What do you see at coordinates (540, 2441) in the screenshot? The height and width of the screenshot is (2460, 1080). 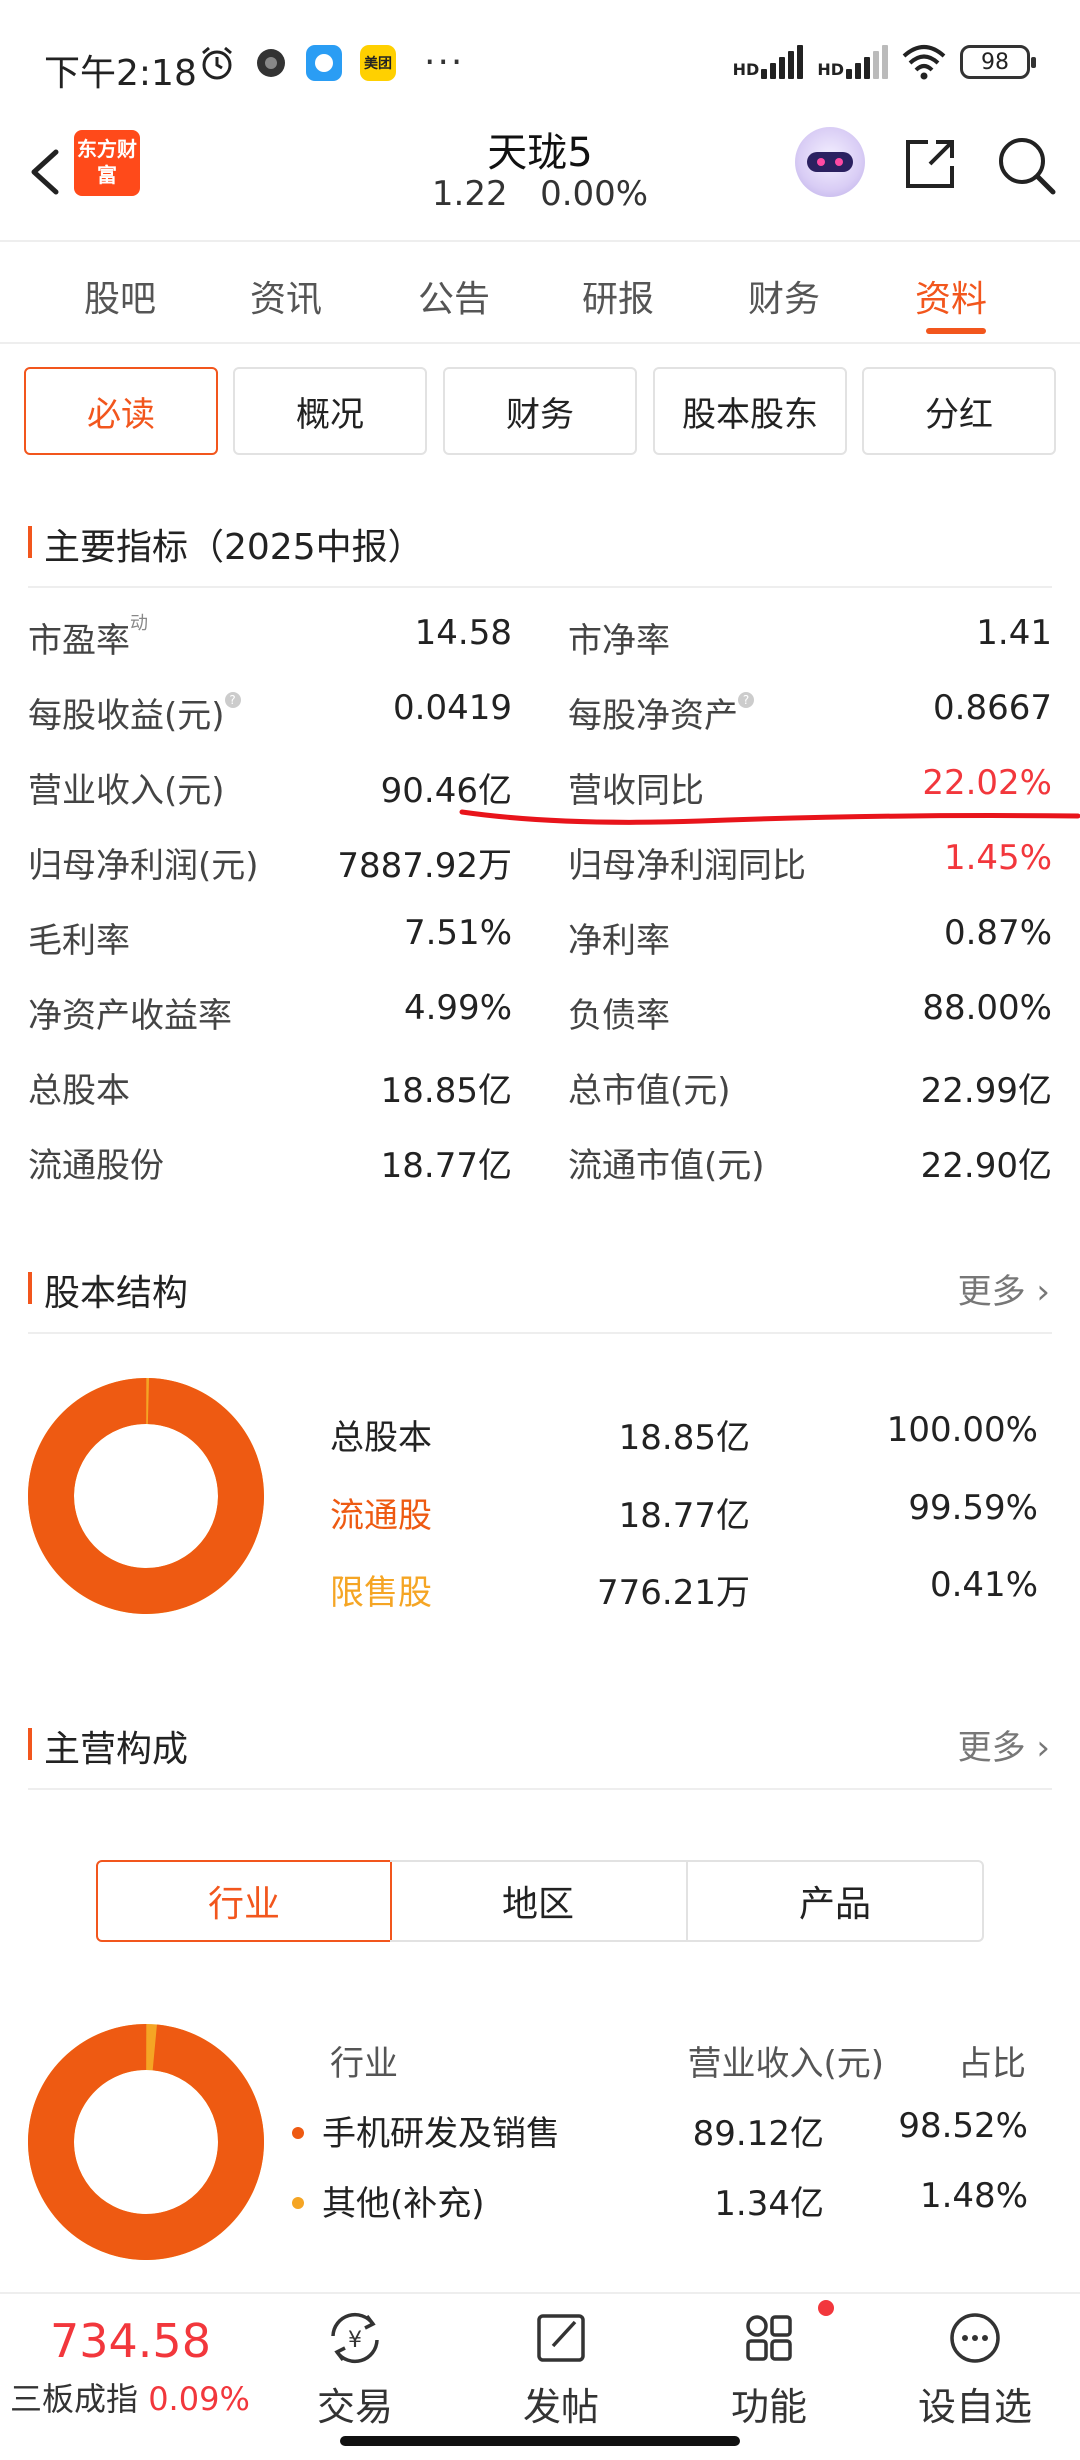 I see `home-indicator` at bounding box center [540, 2441].